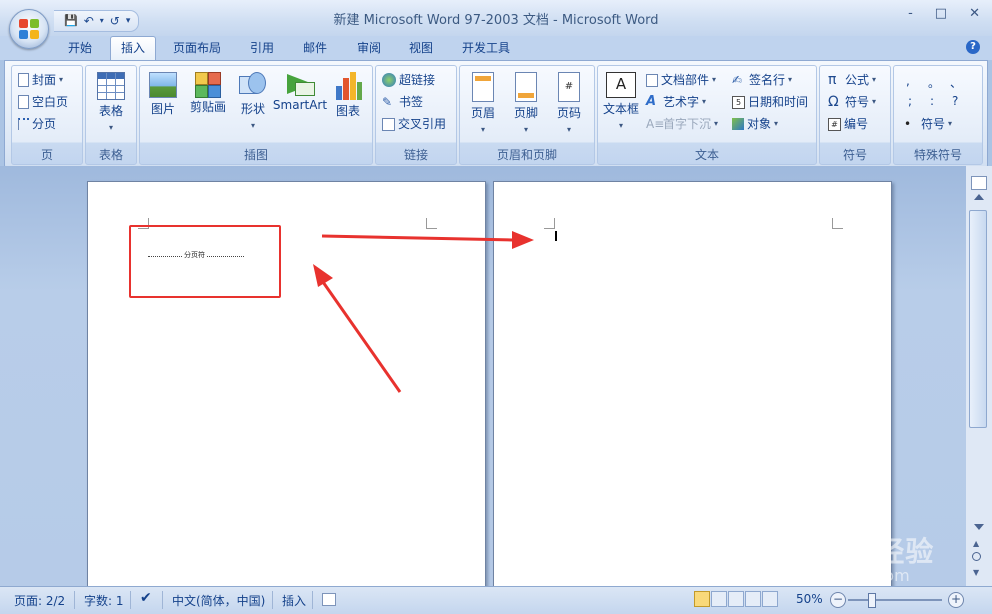 The height and width of the screenshot is (614, 992). Describe the element at coordinates (836, 575) in the screenshot. I see `watermark-url: jingyan.baidu.com` at that location.